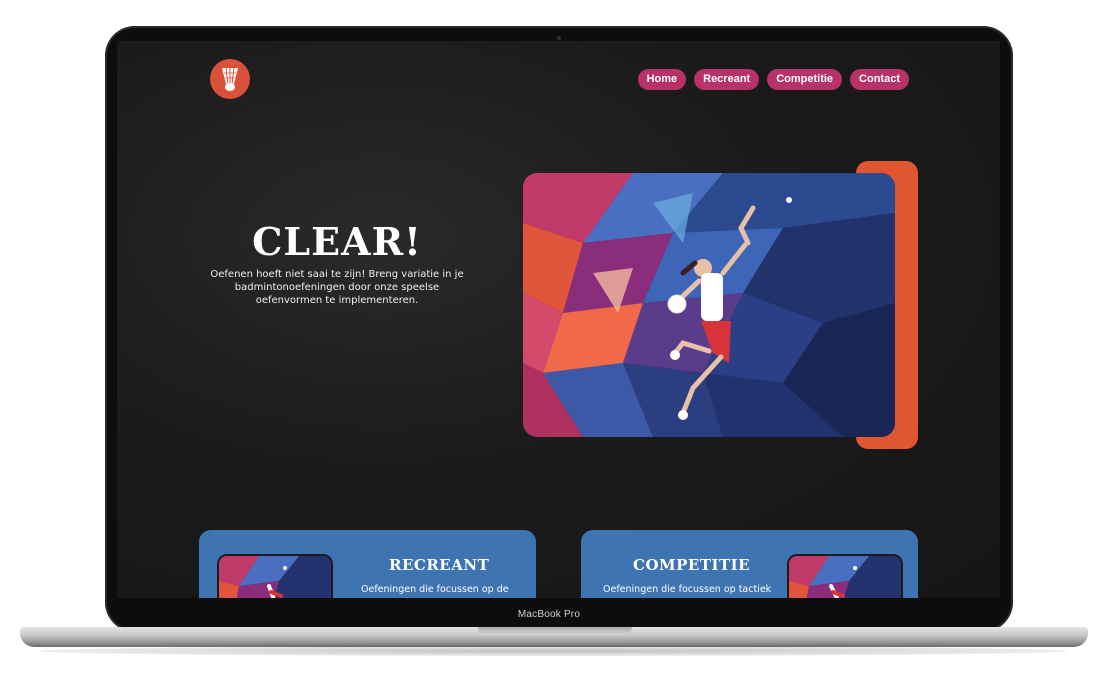  Describe the element at coordinates (549, 614) in the screenshot. I see `device-model-label: MacBook Pro` at that location.